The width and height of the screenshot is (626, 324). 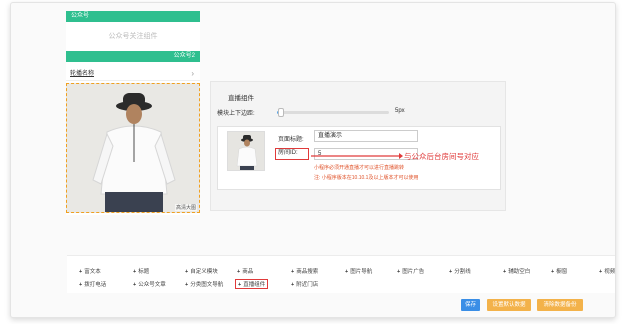 I want to click on follow-account-component: 公众号关注组件, so click(x=133, y=37).